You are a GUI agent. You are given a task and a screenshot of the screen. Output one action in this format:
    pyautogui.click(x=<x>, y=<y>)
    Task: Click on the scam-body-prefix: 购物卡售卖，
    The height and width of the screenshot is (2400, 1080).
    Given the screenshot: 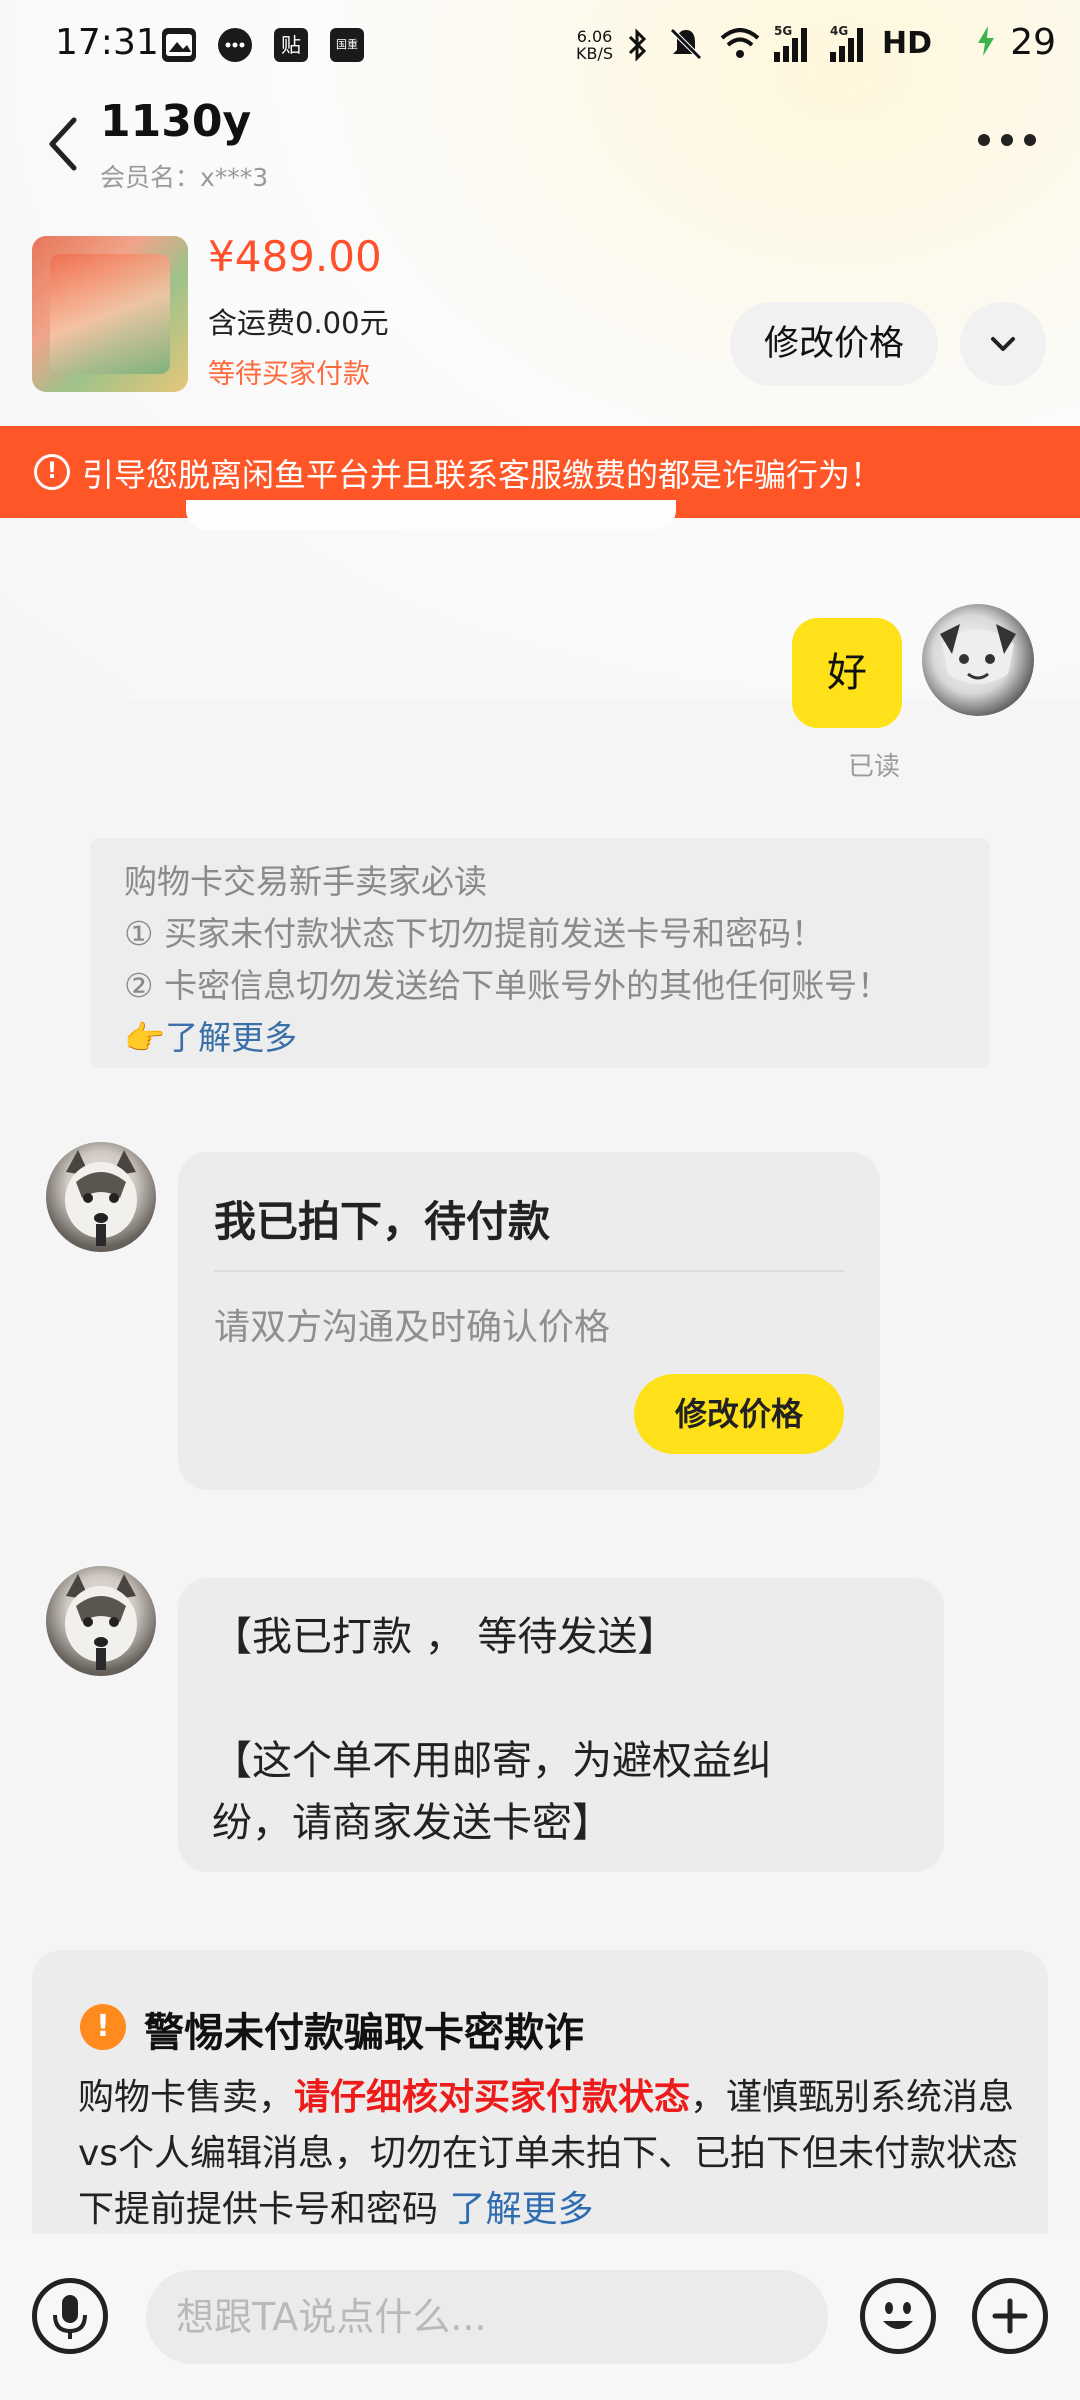 What is the action you would take?
    pyautogui.click(x=186, y=2097)
    